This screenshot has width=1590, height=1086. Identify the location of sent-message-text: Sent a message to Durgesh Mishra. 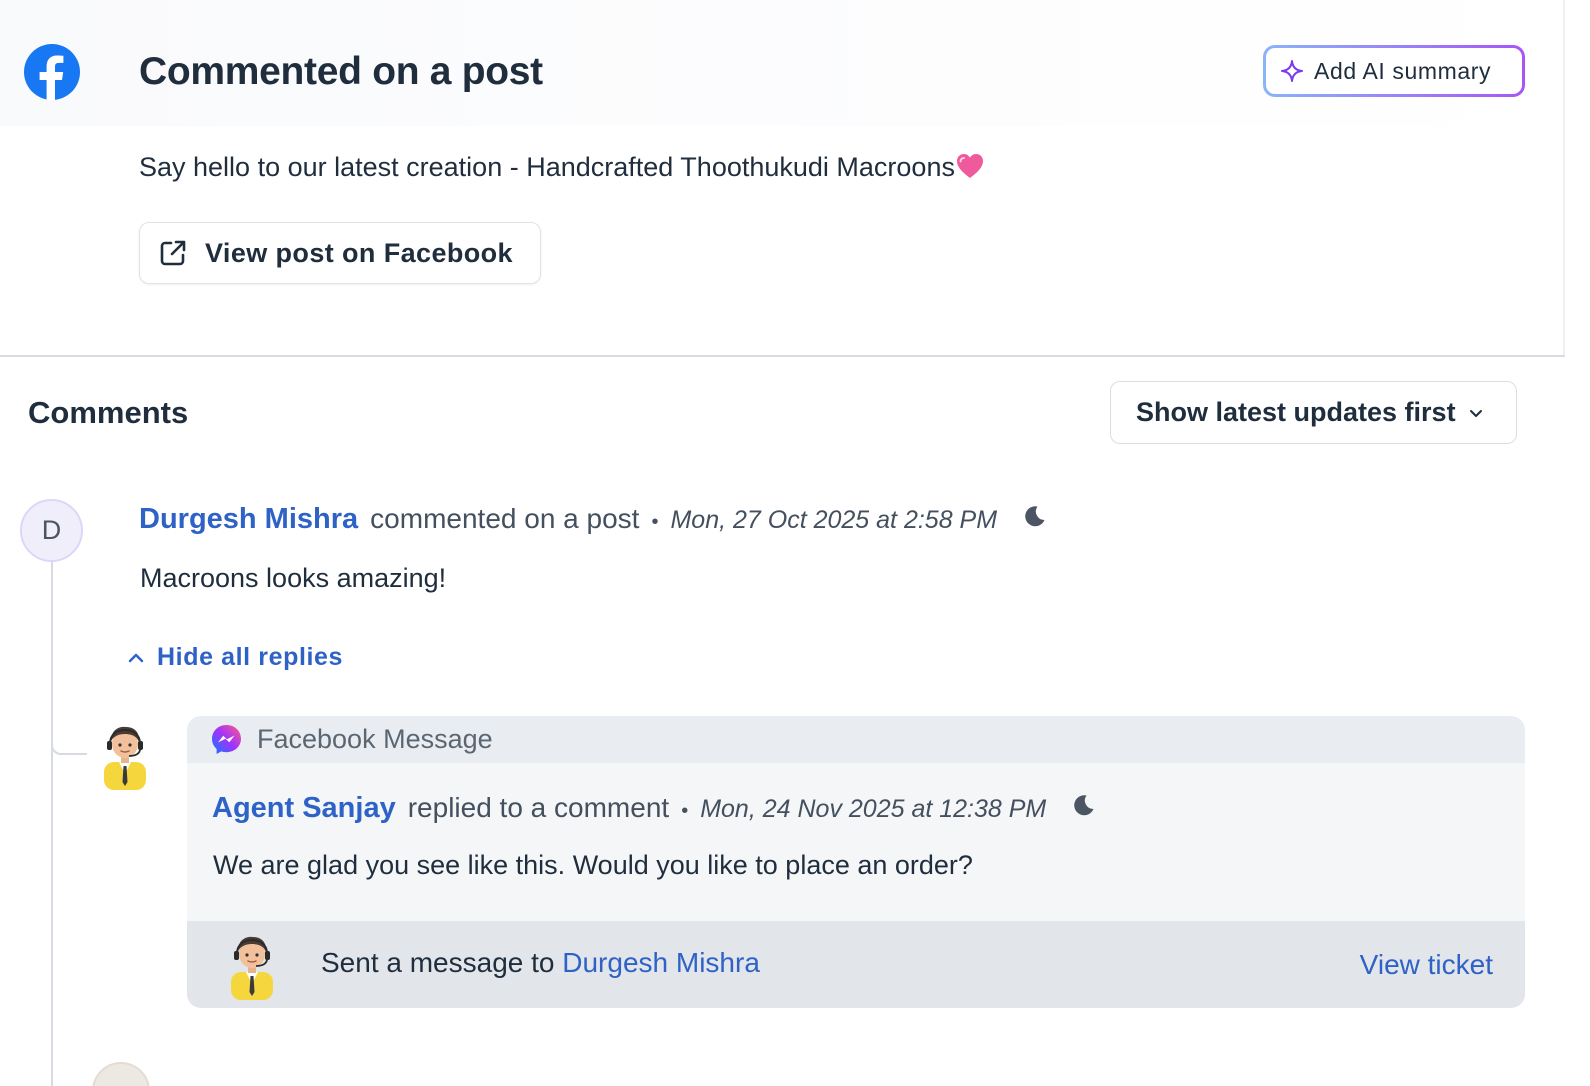
(540, 963).